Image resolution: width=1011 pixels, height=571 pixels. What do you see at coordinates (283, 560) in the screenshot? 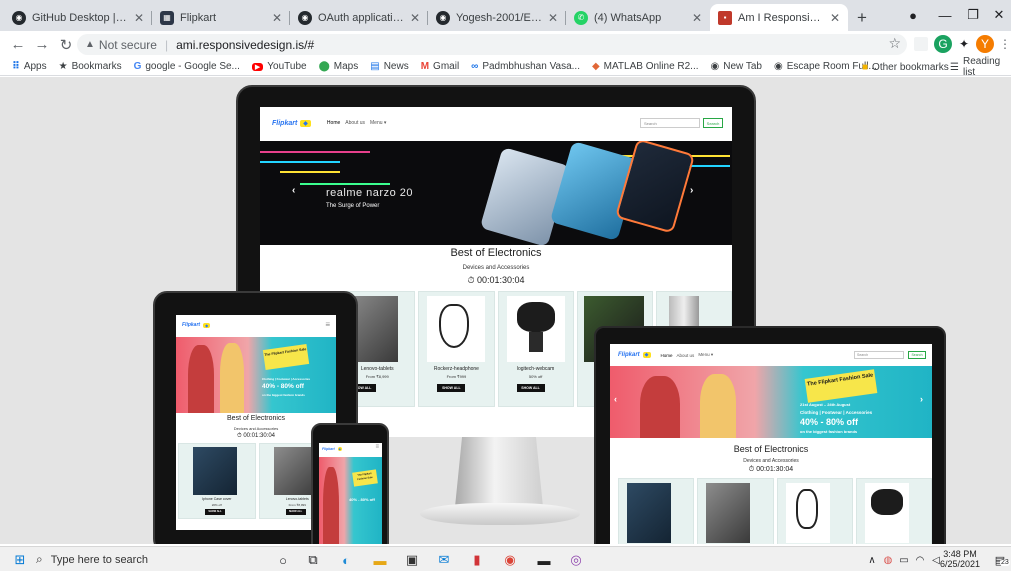
I see `cortana-icon: ○` at bounding box center [283, 560].